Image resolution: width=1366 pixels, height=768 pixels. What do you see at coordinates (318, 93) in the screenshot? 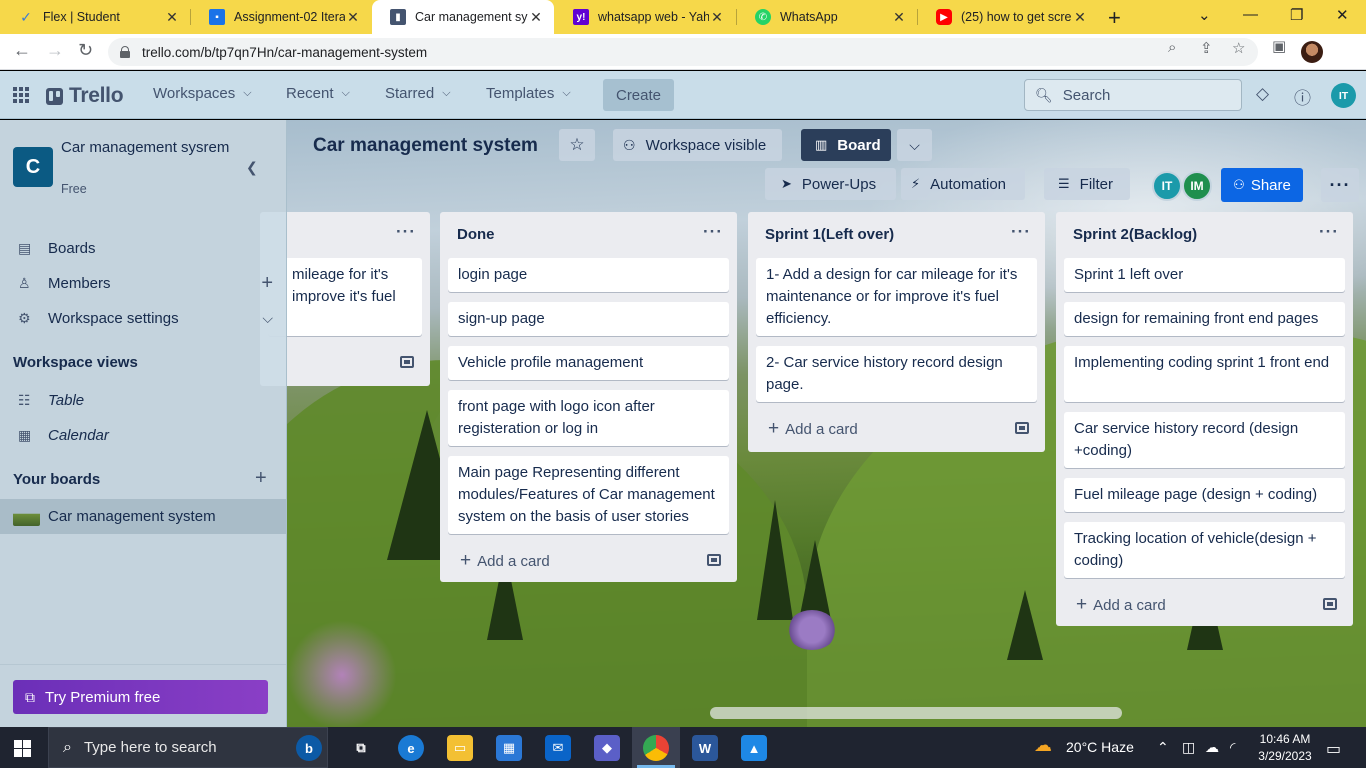
I see `recent-menu: Recent ⌵` at bounding box center [318, 93].